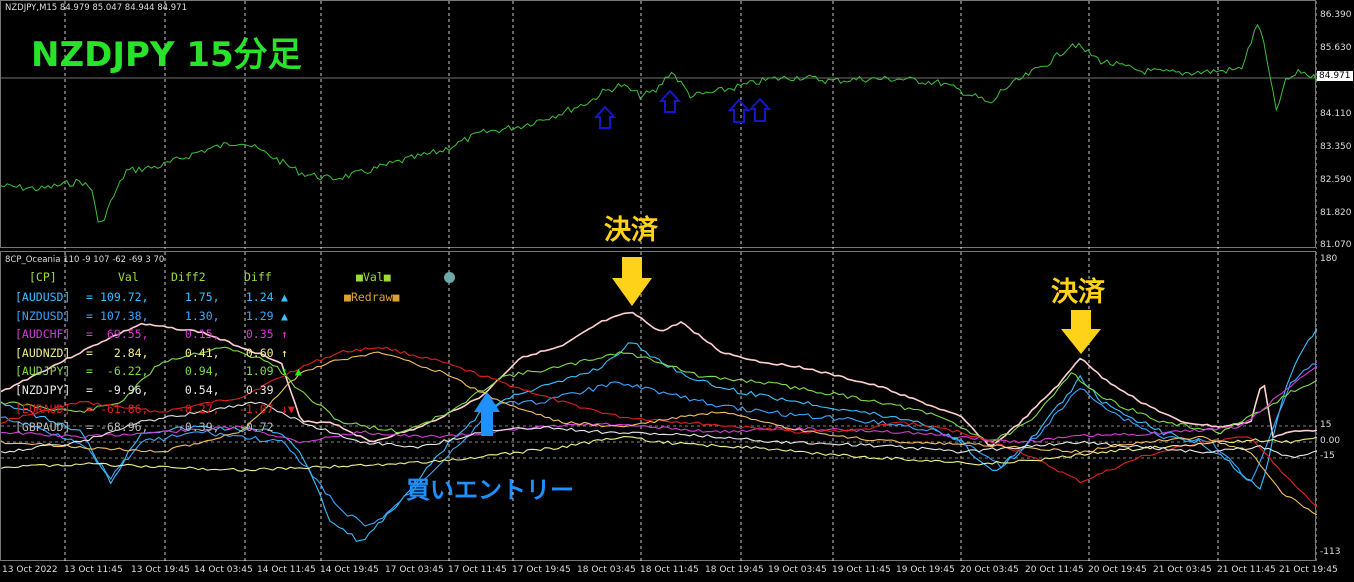 This screenshot has height=582, width=1354. What do you see at coordinates (1182, 570) in the screenshot?
I see `time-tick: 21 Oct 03:45` at bounding box center [1182, 570].